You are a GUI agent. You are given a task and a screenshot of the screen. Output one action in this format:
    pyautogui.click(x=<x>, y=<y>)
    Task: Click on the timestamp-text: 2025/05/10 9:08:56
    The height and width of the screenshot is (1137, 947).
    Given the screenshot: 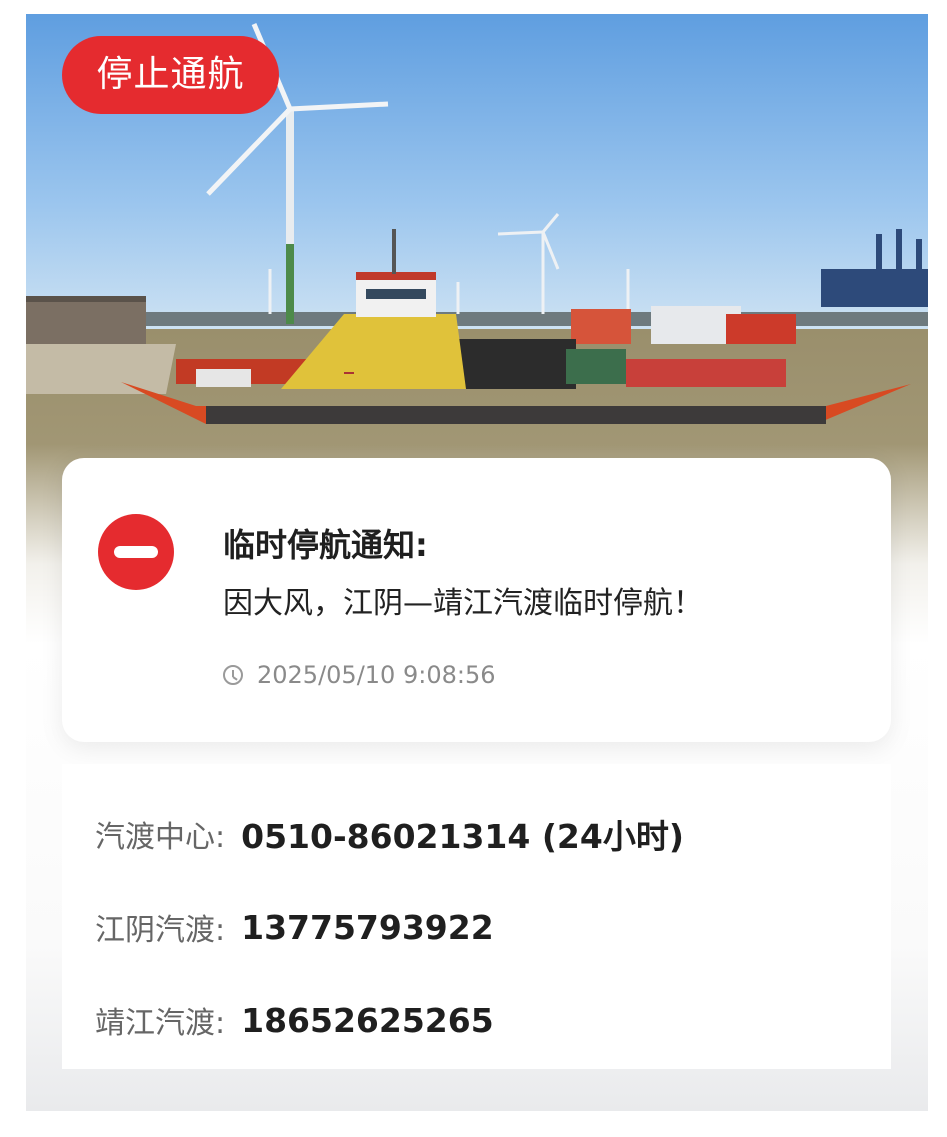 What is the action you would take?
    pyautogui.click(x=376, y=675)
    